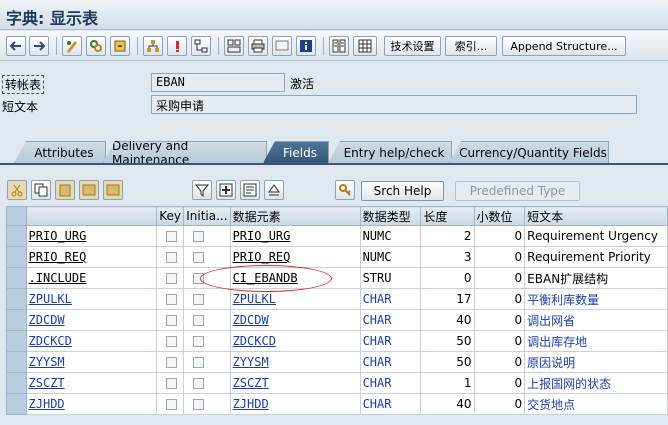 This screenshot has width=668, height=425. Describe the element at coordinates (337, 320) in the screenshot. I see `table-row: ZDCDW ZDCDW CHAR 40 0 调出网省` at that location.